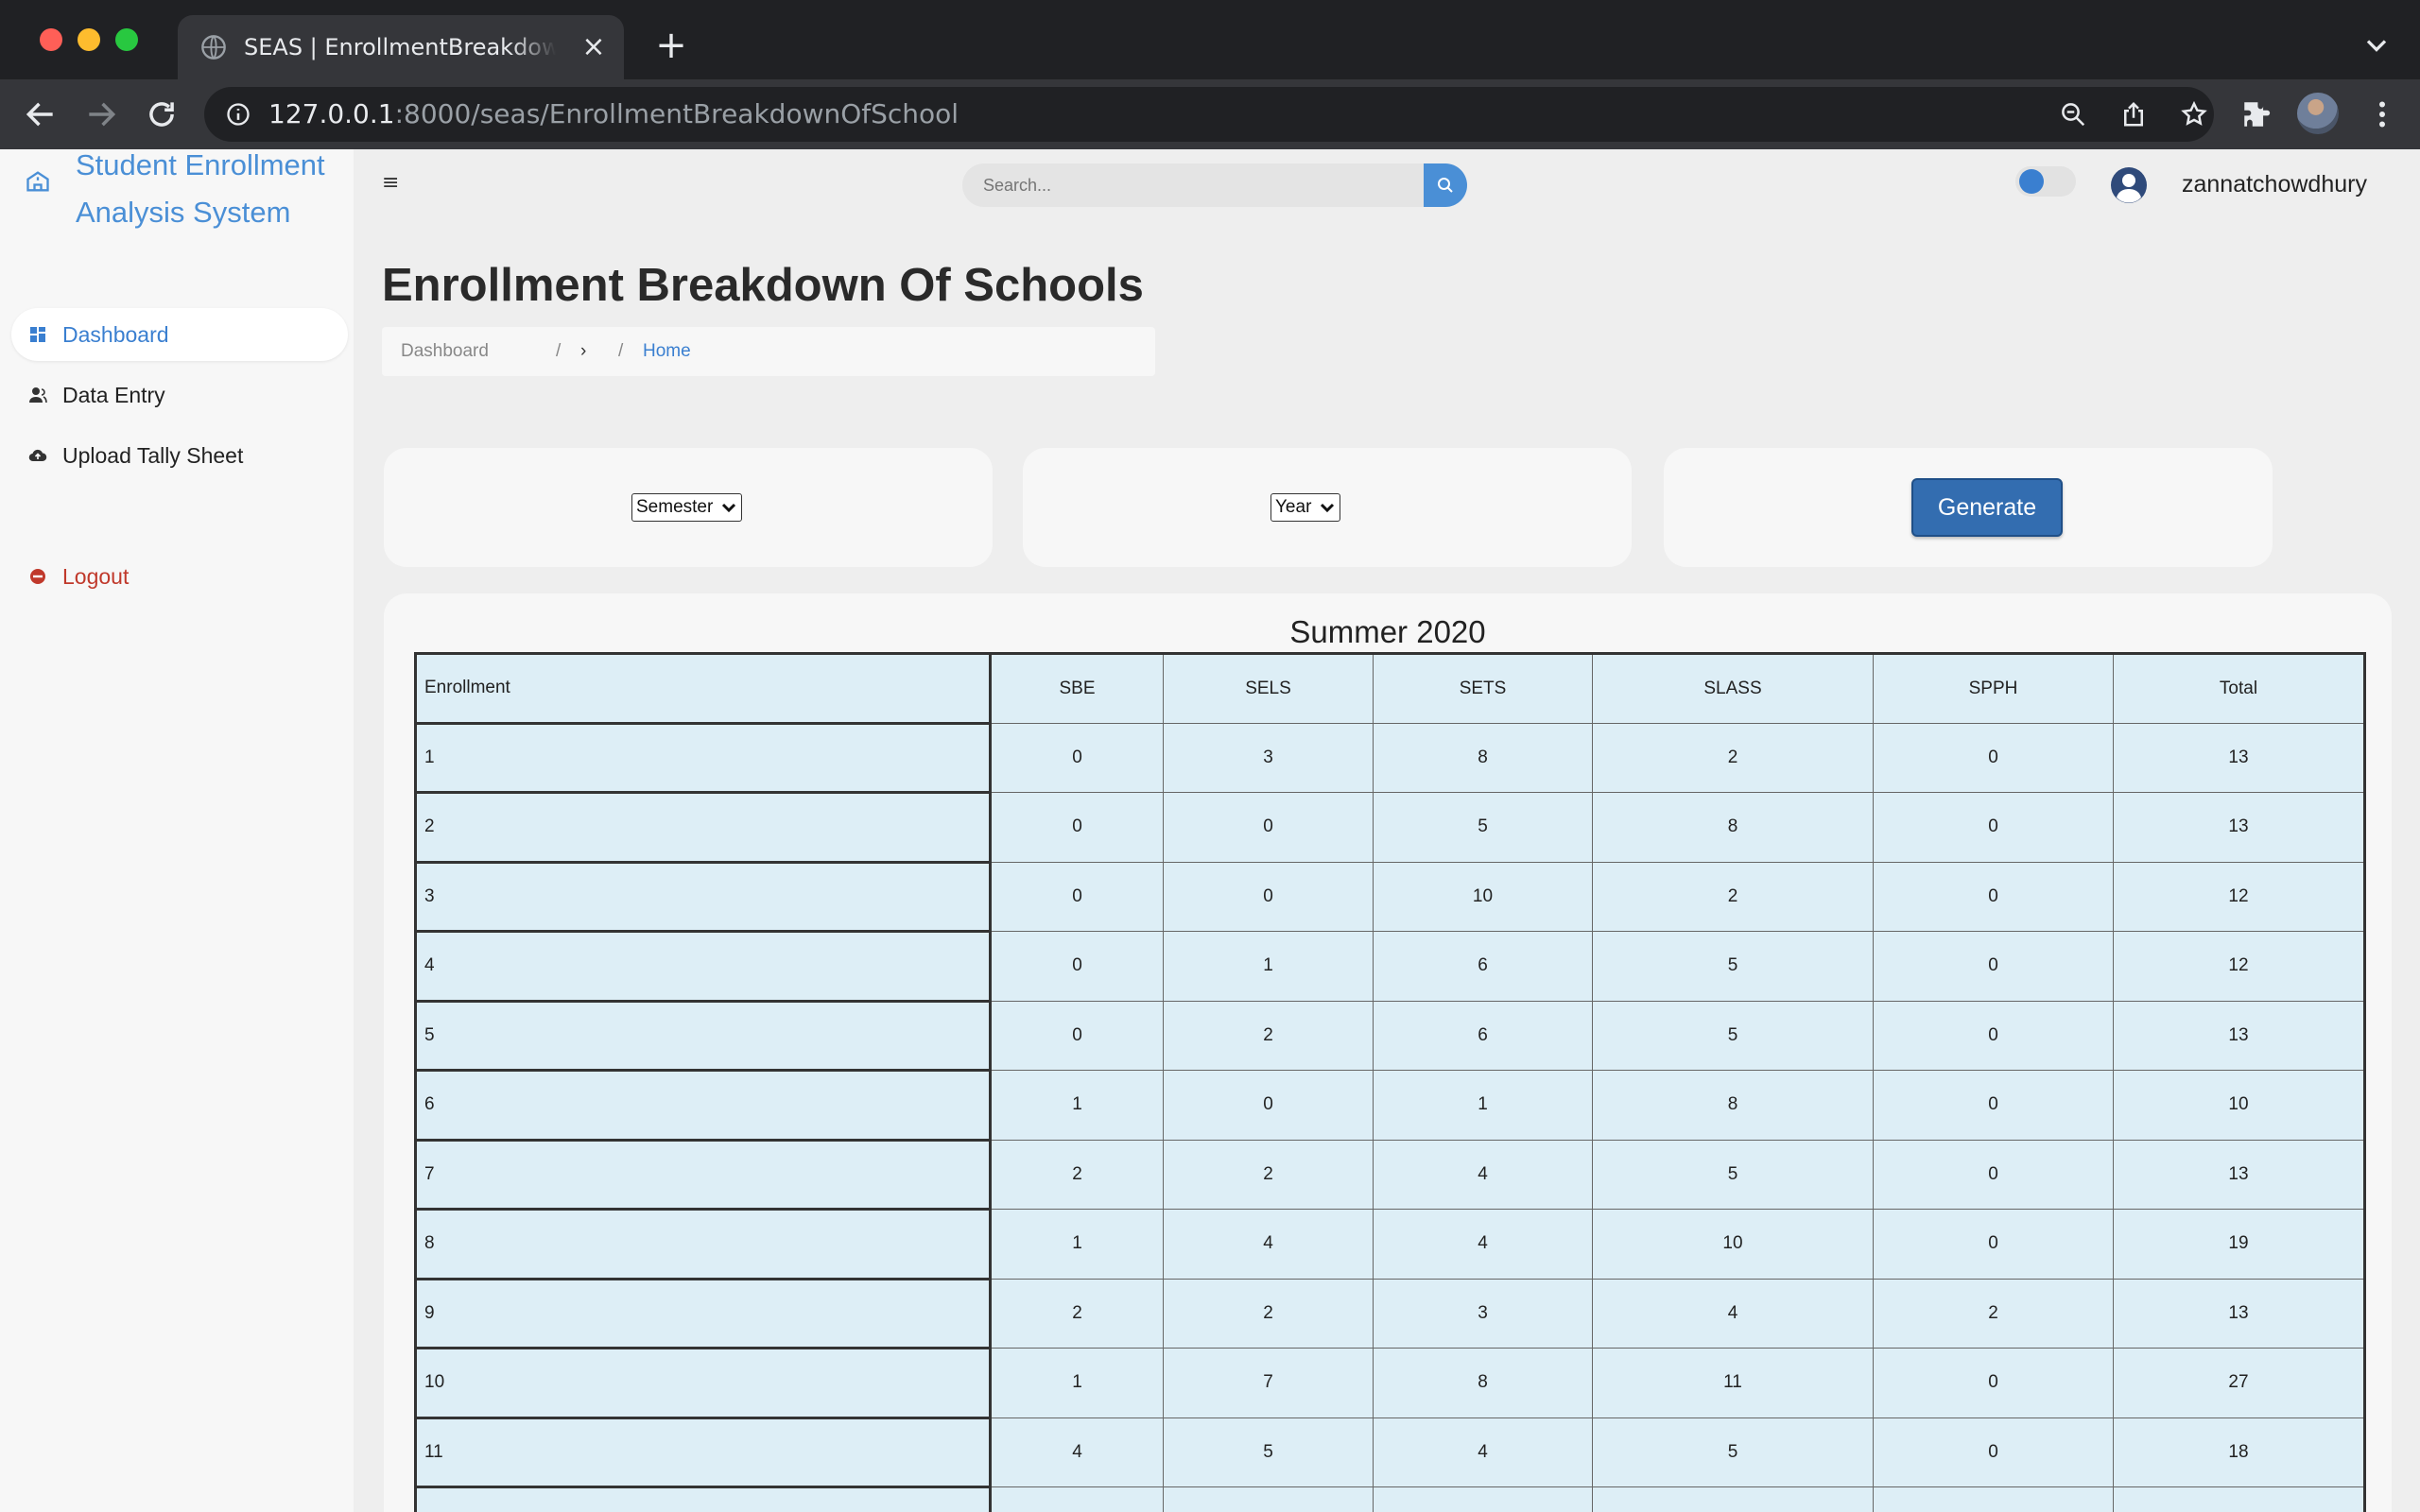 This screenshot has width=2420, height=1512. Describe the element at coordinates (703, 1105) in the screenshot. I see `enrollment-cell: 6` at that location.